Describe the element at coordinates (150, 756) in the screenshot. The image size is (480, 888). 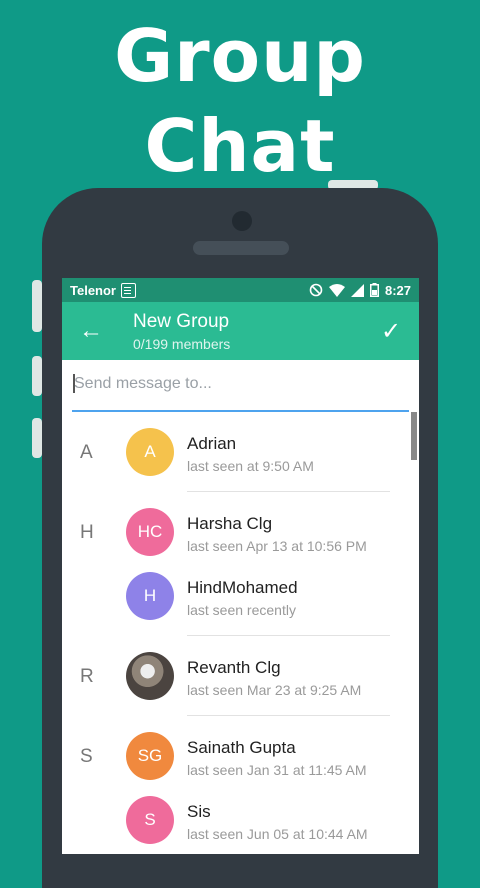
I see `avatar: SG` at that location.